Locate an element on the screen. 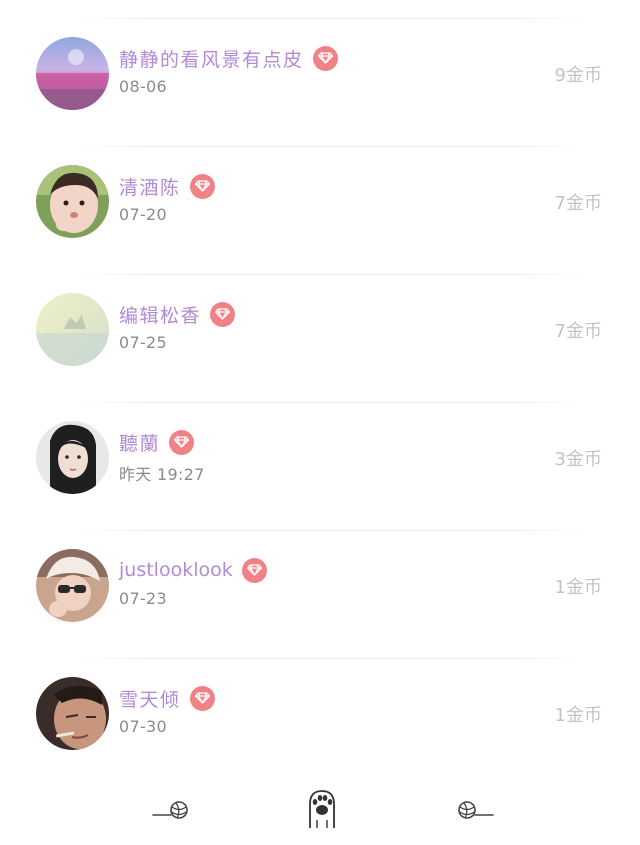 This screenshot has width=640, height=845. user-name: justlooklook is located at coordinates (176, 570).